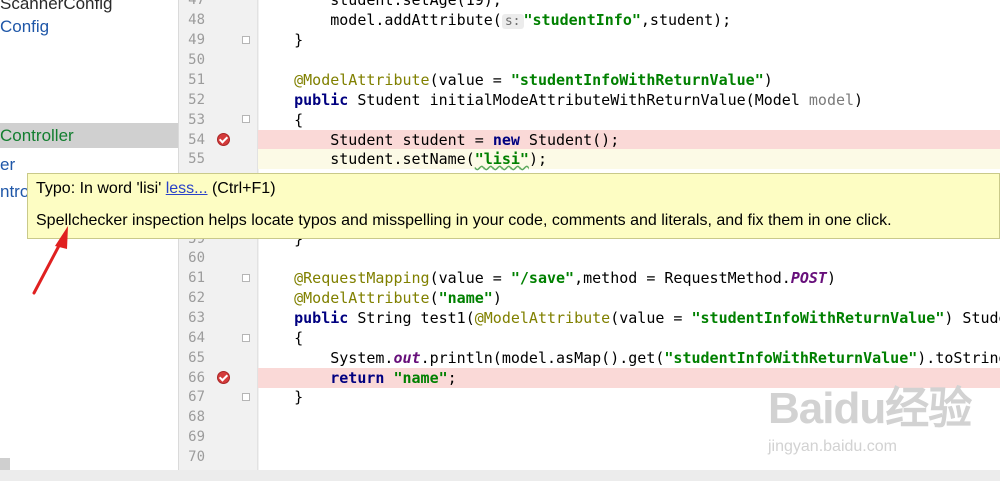  I want to click on sidebar-item-controller: Controller, so click(89, 135).